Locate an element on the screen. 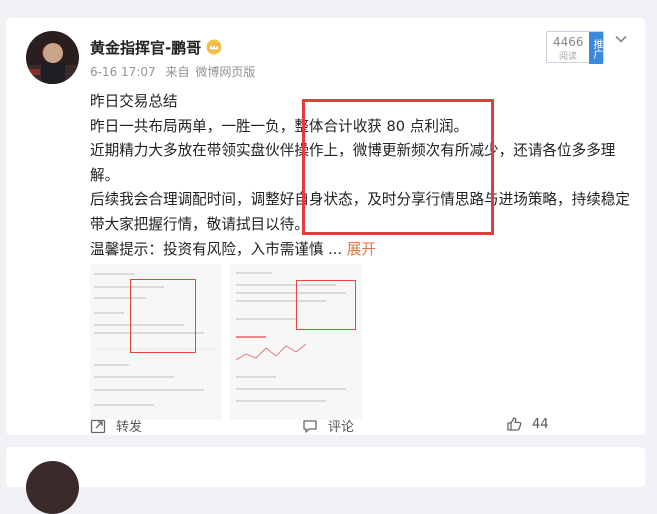 This screenshot has height=514, width=657. post-meta: 6-16 17:07 来自 微博网页版 is located at coordinates (175, 71).